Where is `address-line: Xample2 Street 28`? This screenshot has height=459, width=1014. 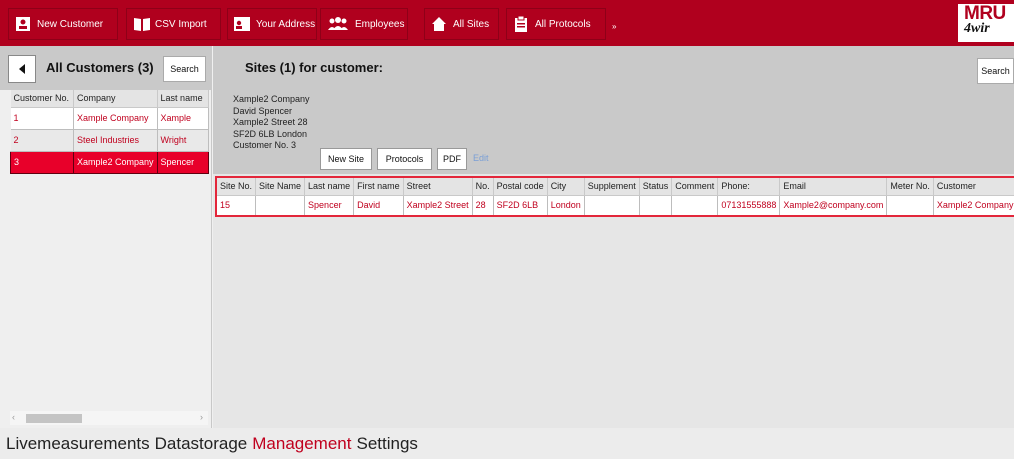 address-line: Xample2 Street 28 is located at coordinates (270, 122).